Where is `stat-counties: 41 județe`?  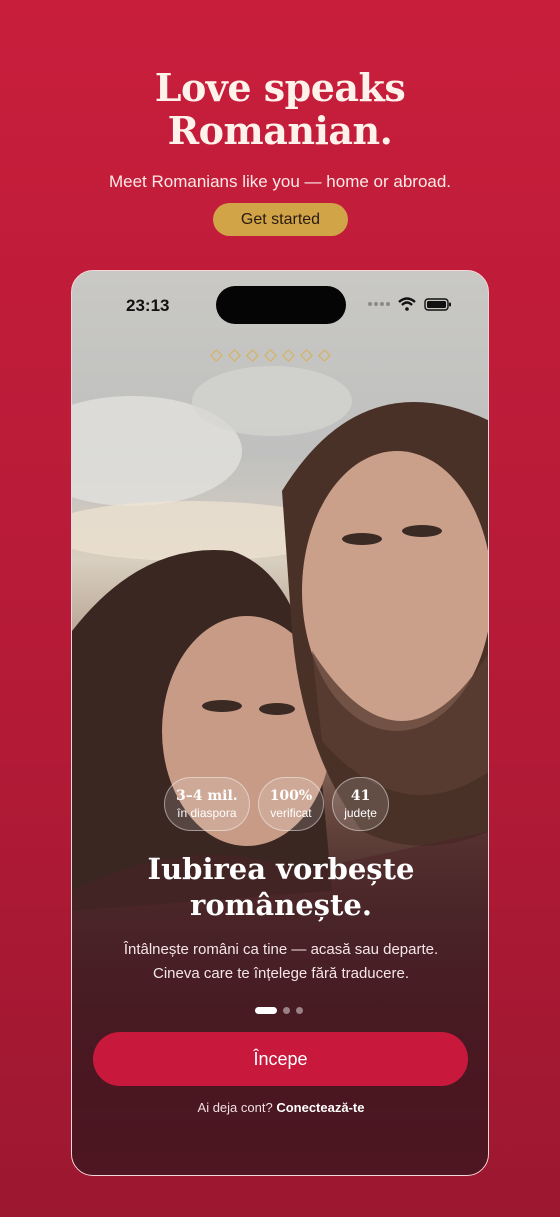
stat-counties: 41 județe is located at coordinates (360, 804).